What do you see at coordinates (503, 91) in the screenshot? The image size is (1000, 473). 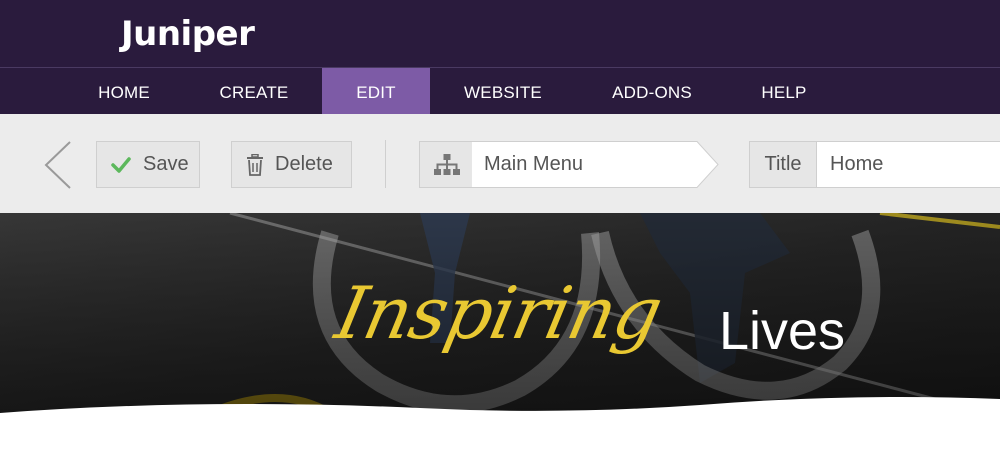 I see `nav-website: WEBSITE` at bounding box center [503, 91].